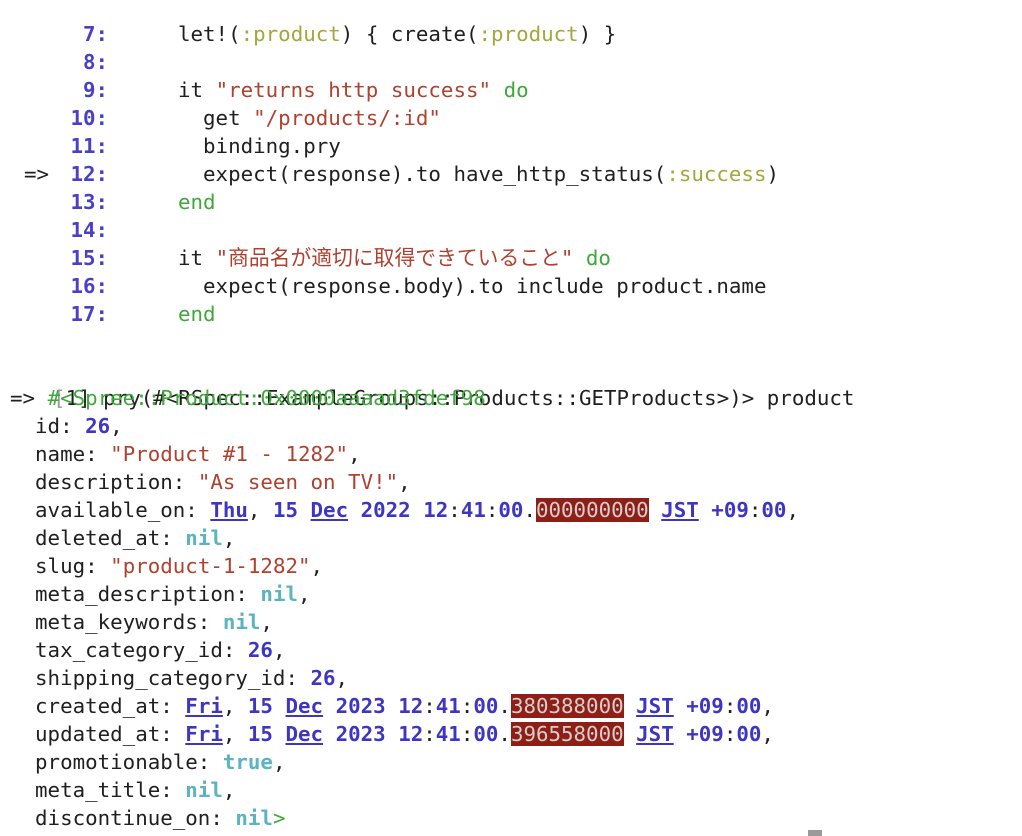  Describe the element at coordinates (179, 678) in the screenshot. I see `result-attribute-line: shipping_category_id: 26,` at that location.